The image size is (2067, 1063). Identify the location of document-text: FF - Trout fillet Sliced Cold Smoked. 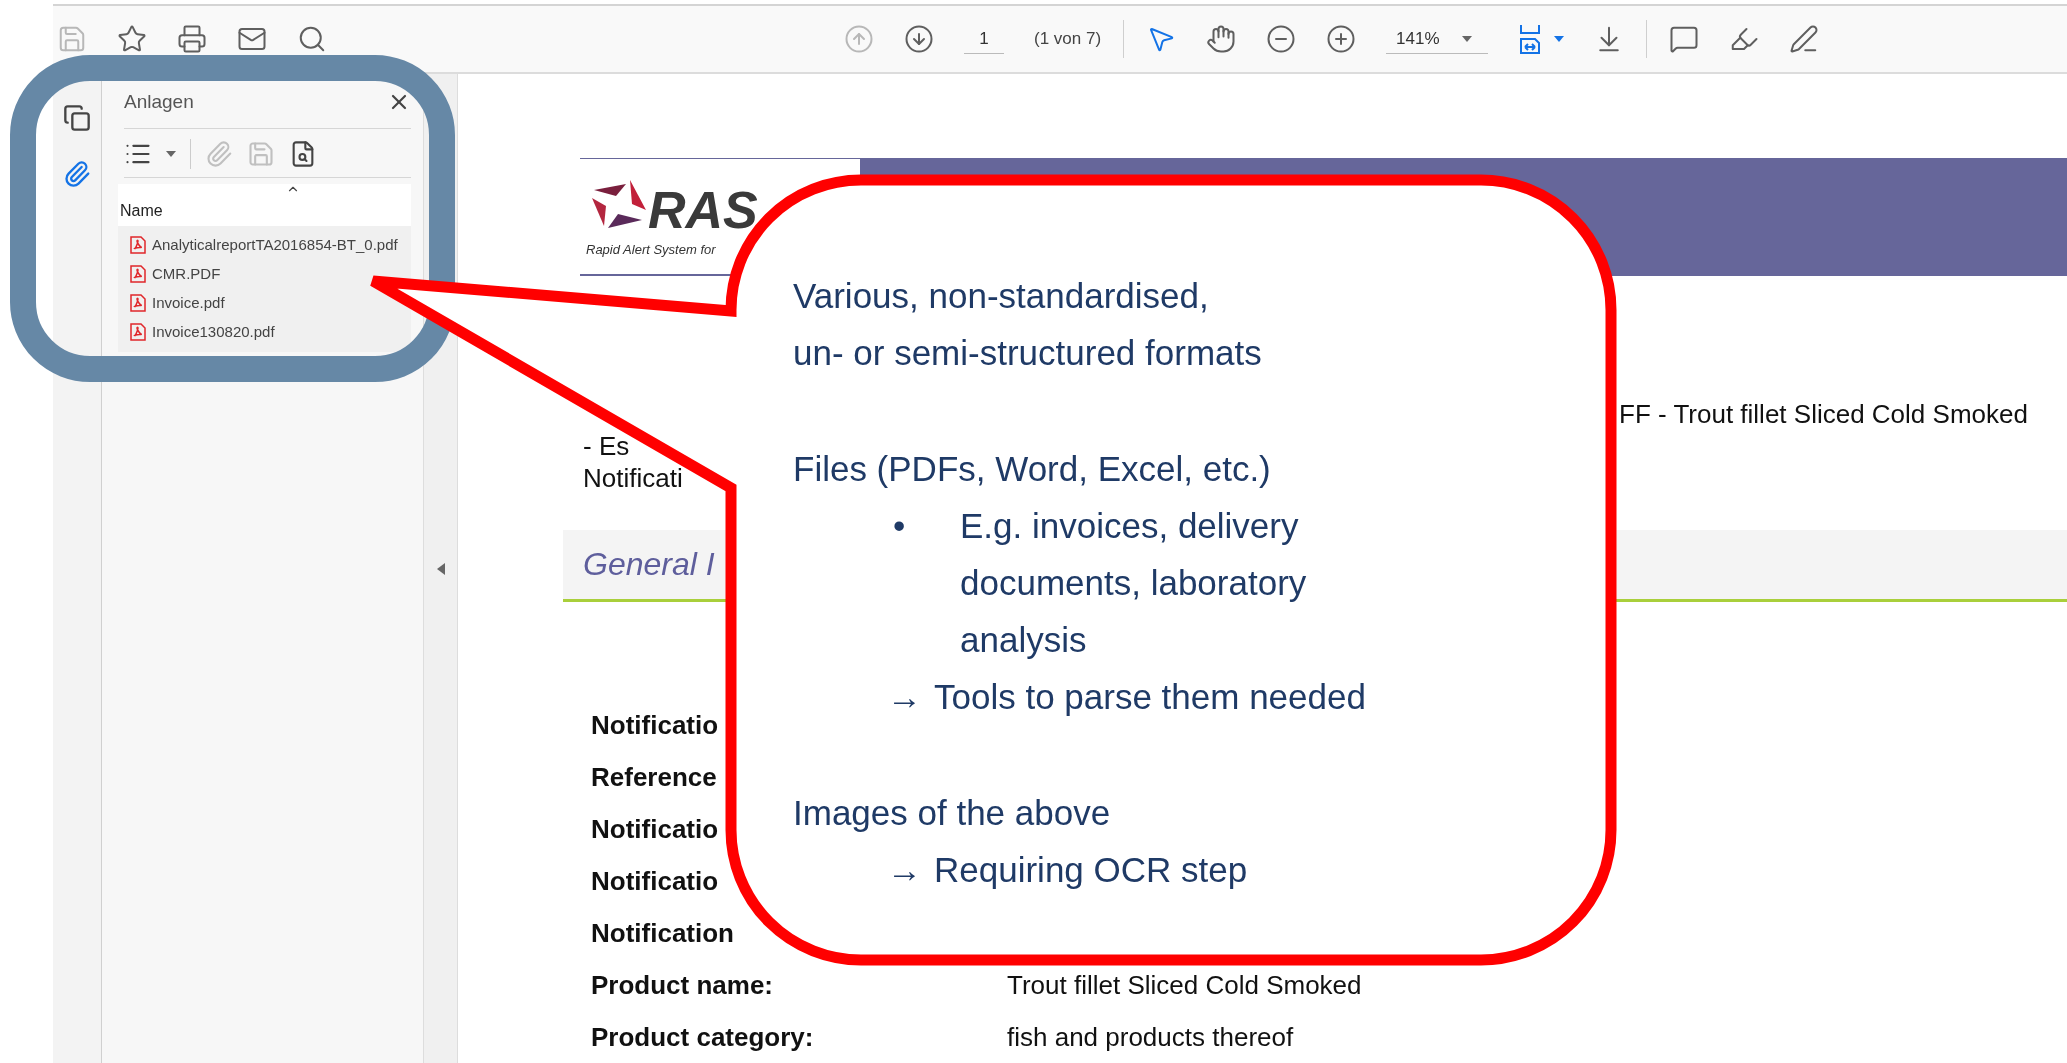
(1823, 413).